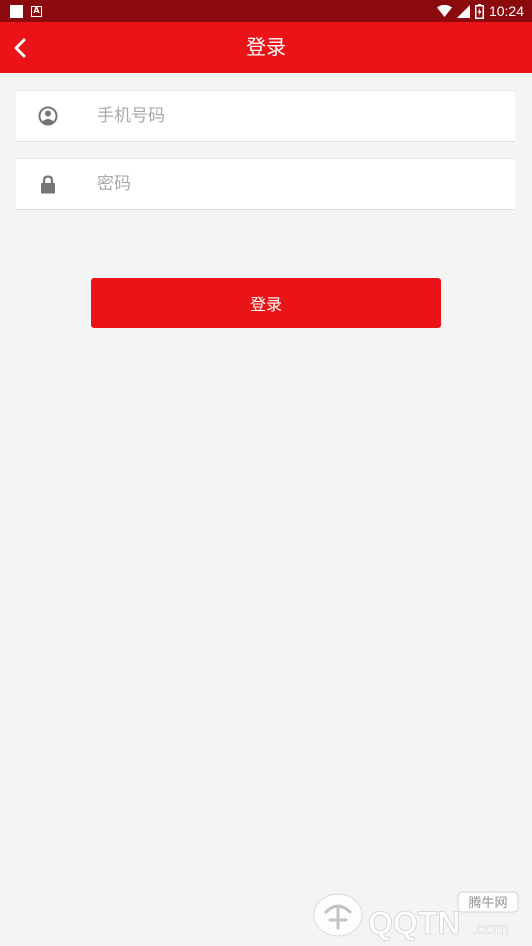 The height and width of the screenshot is (946, 532). I want to click on login-button: 登录, so click(266, 303).